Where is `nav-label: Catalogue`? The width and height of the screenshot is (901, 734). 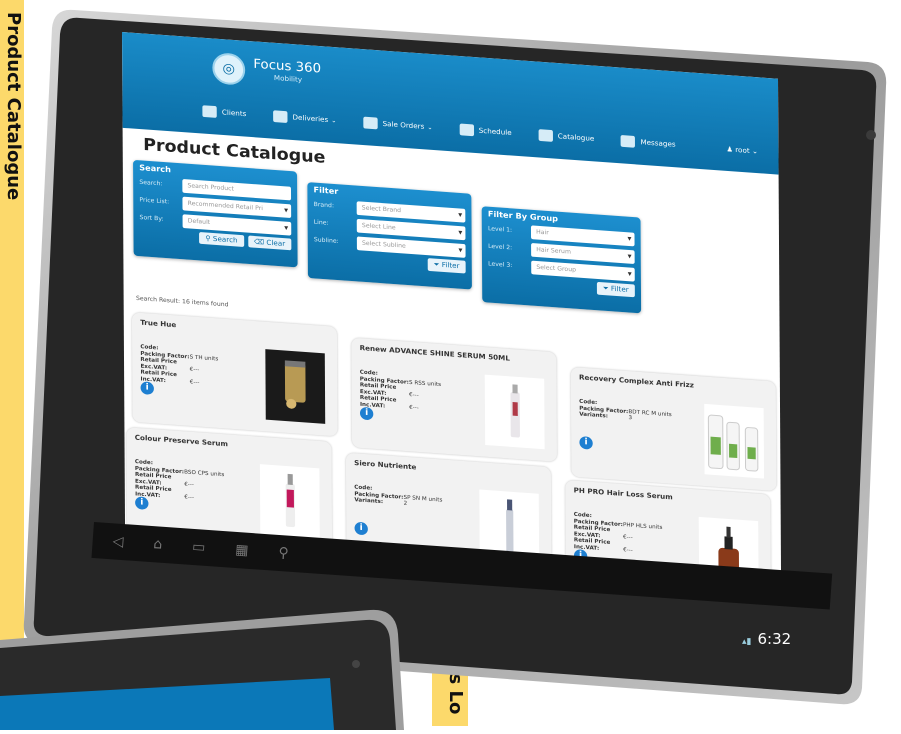 nav-label: Catalogue is located at coordinates (576, 137).